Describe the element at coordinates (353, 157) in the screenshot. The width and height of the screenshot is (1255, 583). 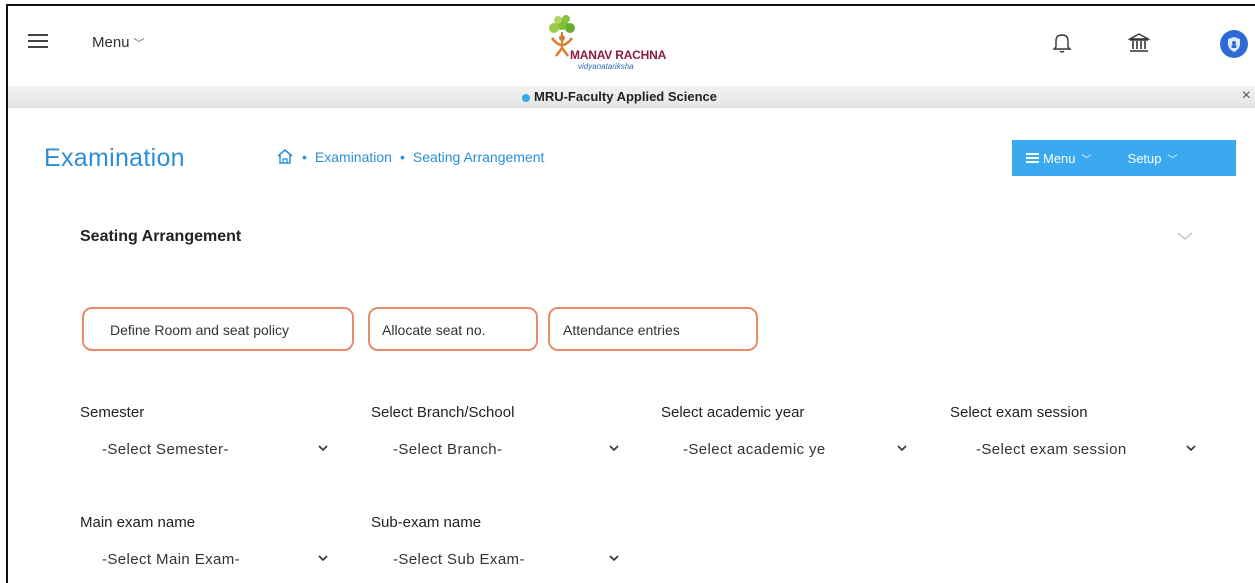
I see `breadcrumb-examination: Examination` at that location.